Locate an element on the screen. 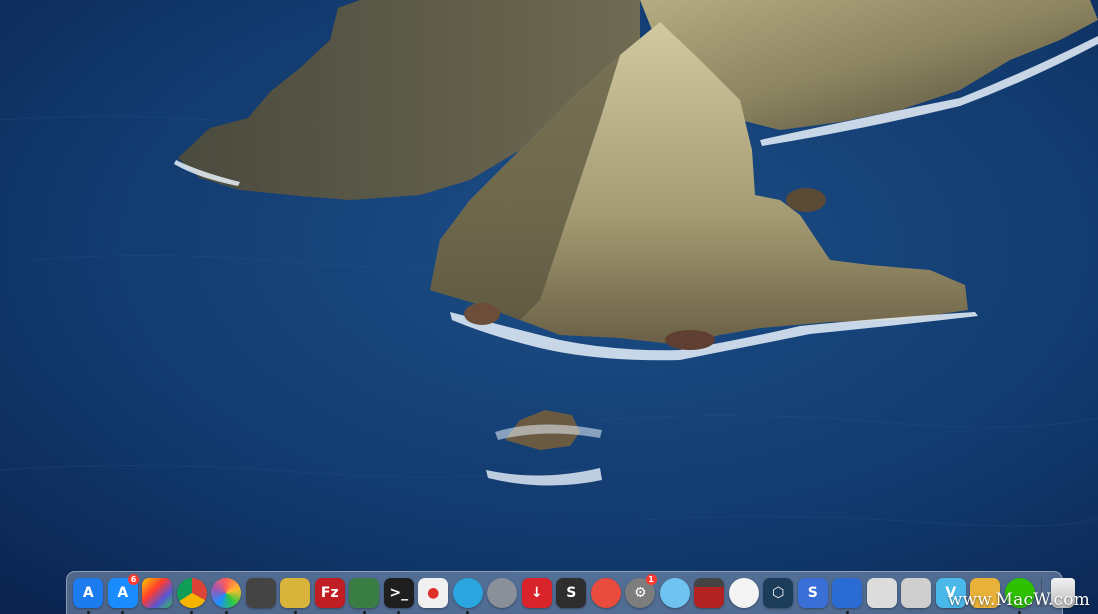  dock-item-glyph: ↓ is located at coordinates (536, 593).